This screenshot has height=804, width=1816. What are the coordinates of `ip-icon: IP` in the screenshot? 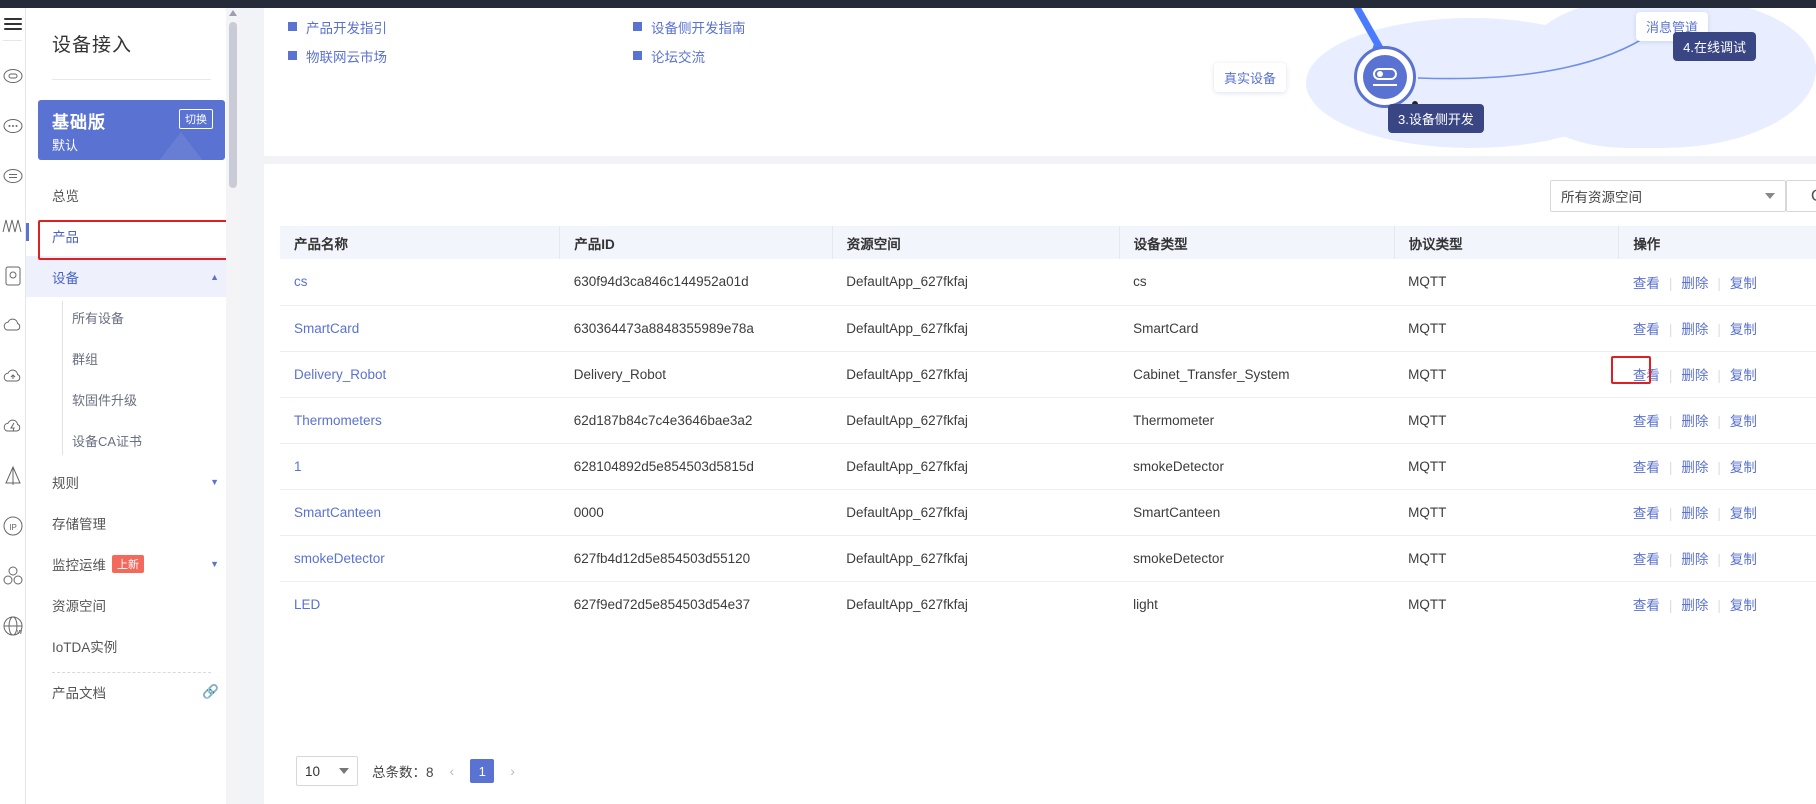 It's located at (13, 526).